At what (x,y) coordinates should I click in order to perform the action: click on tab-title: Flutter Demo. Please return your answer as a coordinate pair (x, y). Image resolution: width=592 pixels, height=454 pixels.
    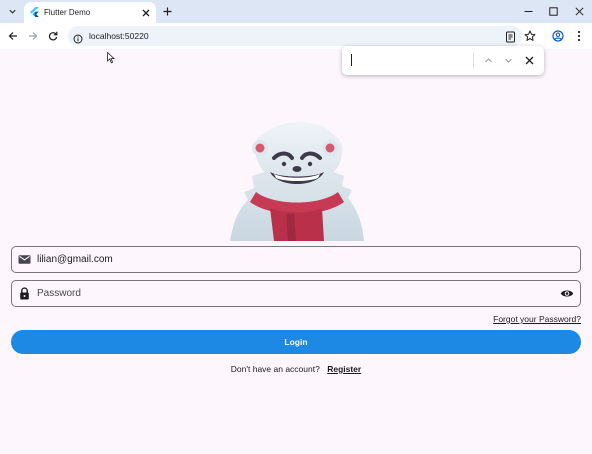
    Looking at the image, I should click on (67, 12).